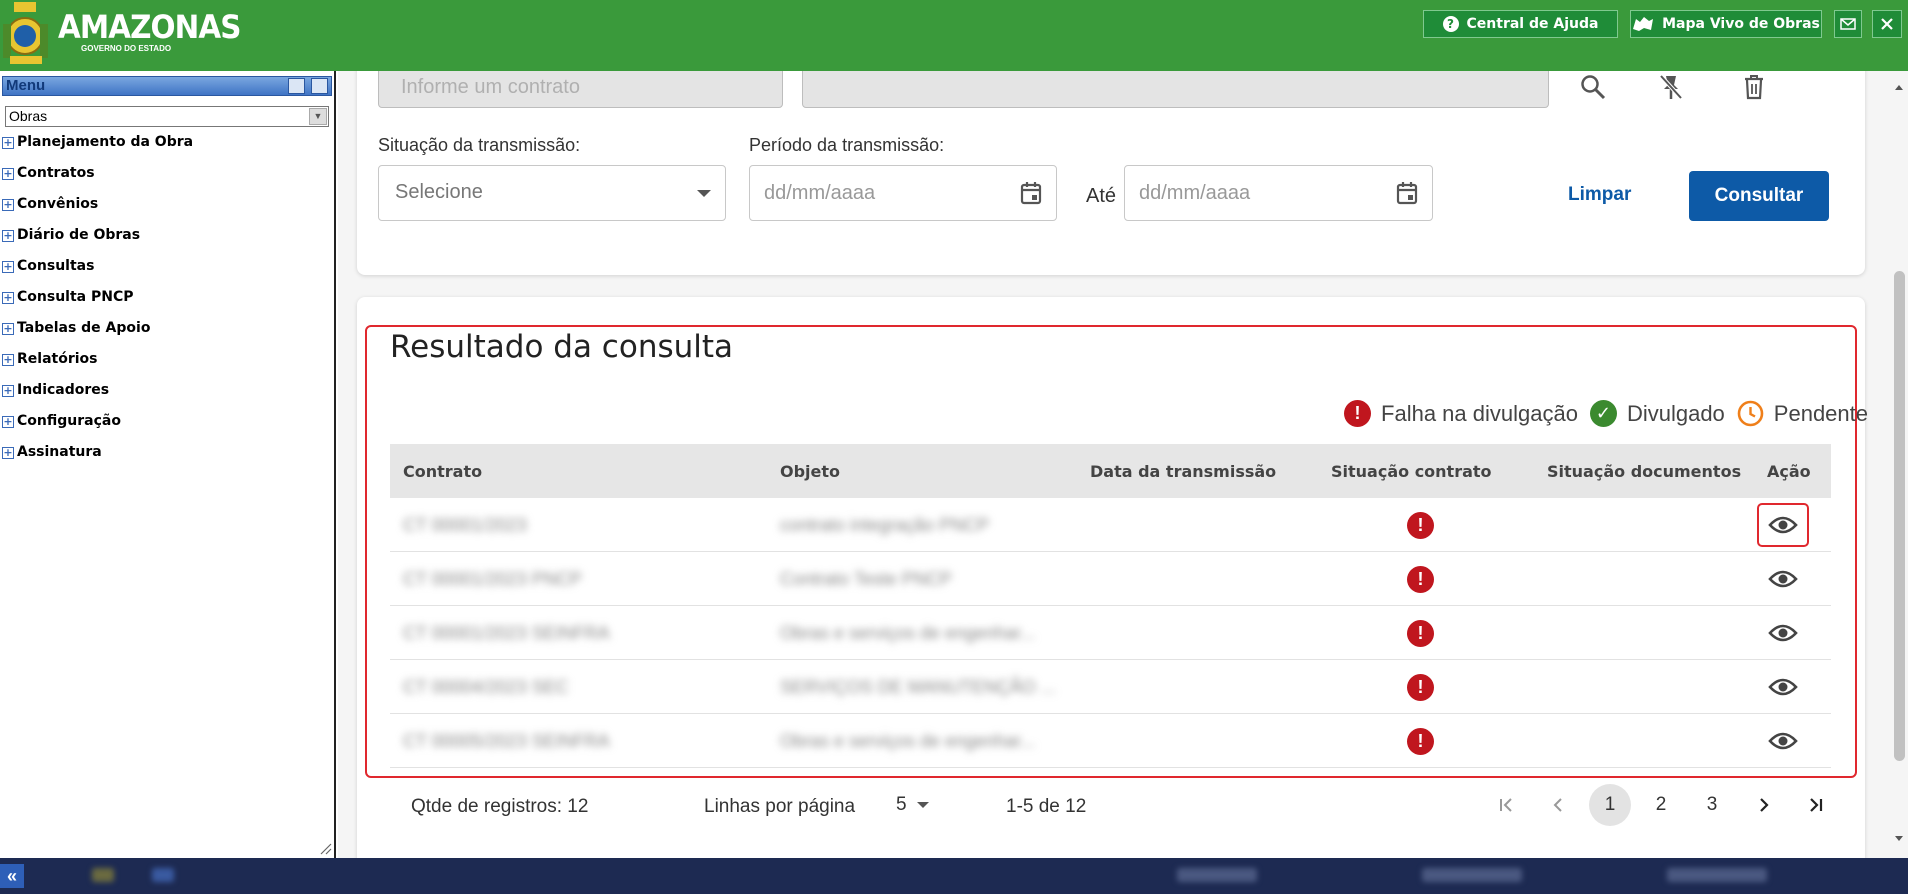  Describe the element at coordinates (1217, 875) in the screenshot. I see `status-info` at that location.